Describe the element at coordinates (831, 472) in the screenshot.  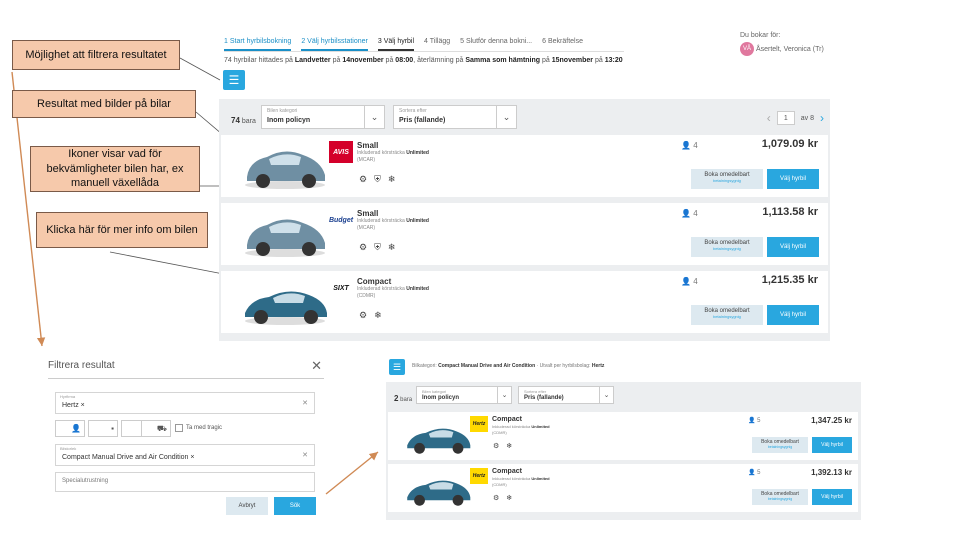
I see `car-price: 1,392.13 kr` at that location.